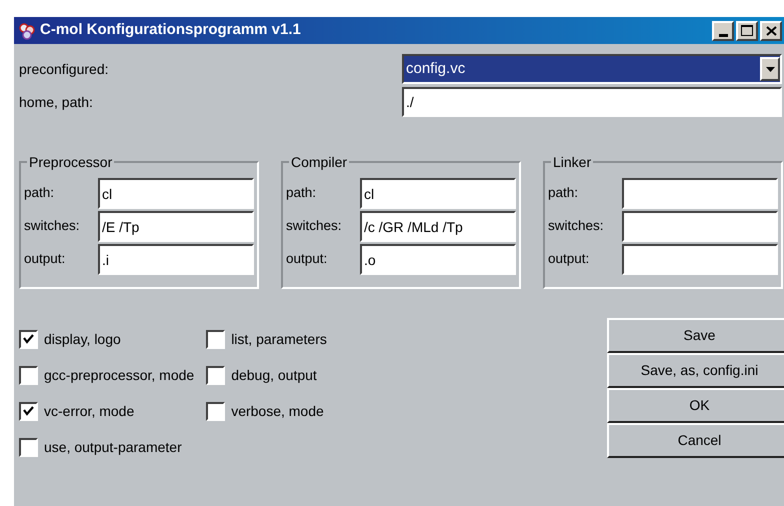 This screenshot has height=506, width=784. Describe the element at coordinates (176, 226) in the screenshot. I see `text-field: /E /Tp` at that location.